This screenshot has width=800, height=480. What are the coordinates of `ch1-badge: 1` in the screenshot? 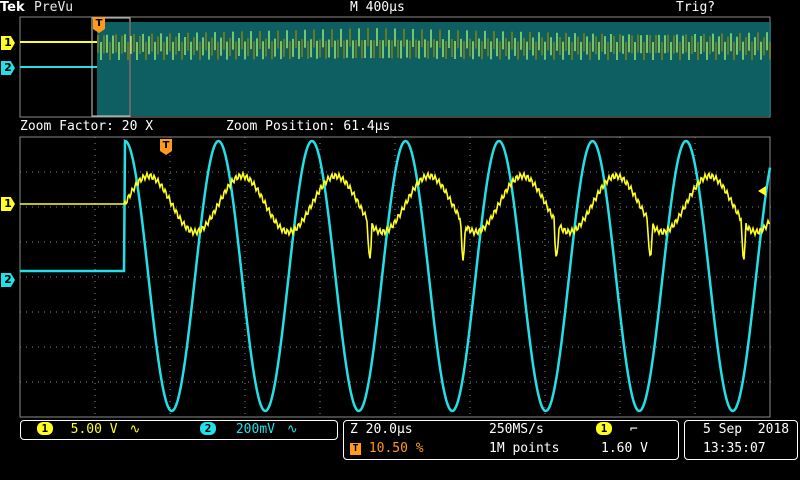 It's located at (44, 428).